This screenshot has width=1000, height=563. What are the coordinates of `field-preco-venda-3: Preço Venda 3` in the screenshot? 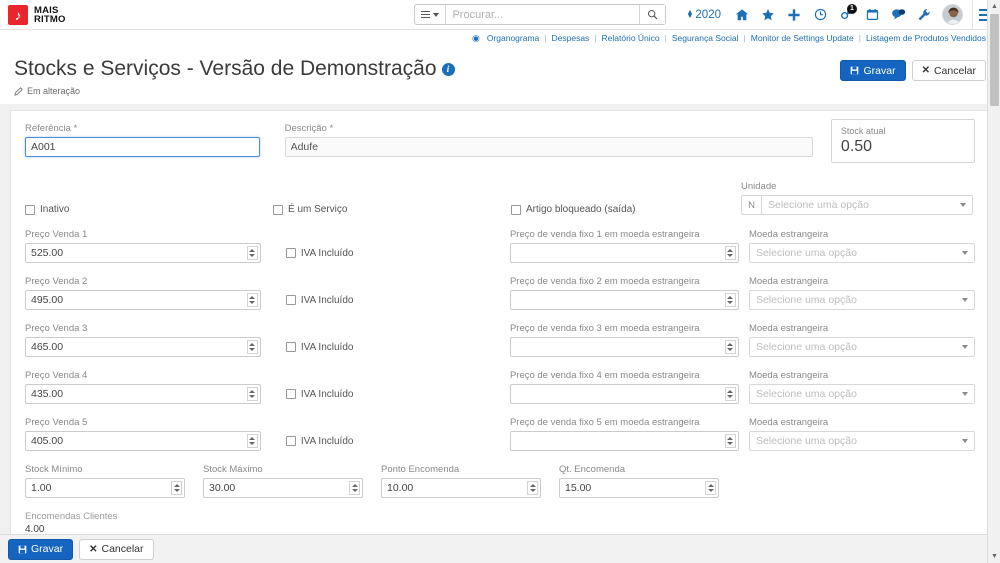 It's located at (143, 340).